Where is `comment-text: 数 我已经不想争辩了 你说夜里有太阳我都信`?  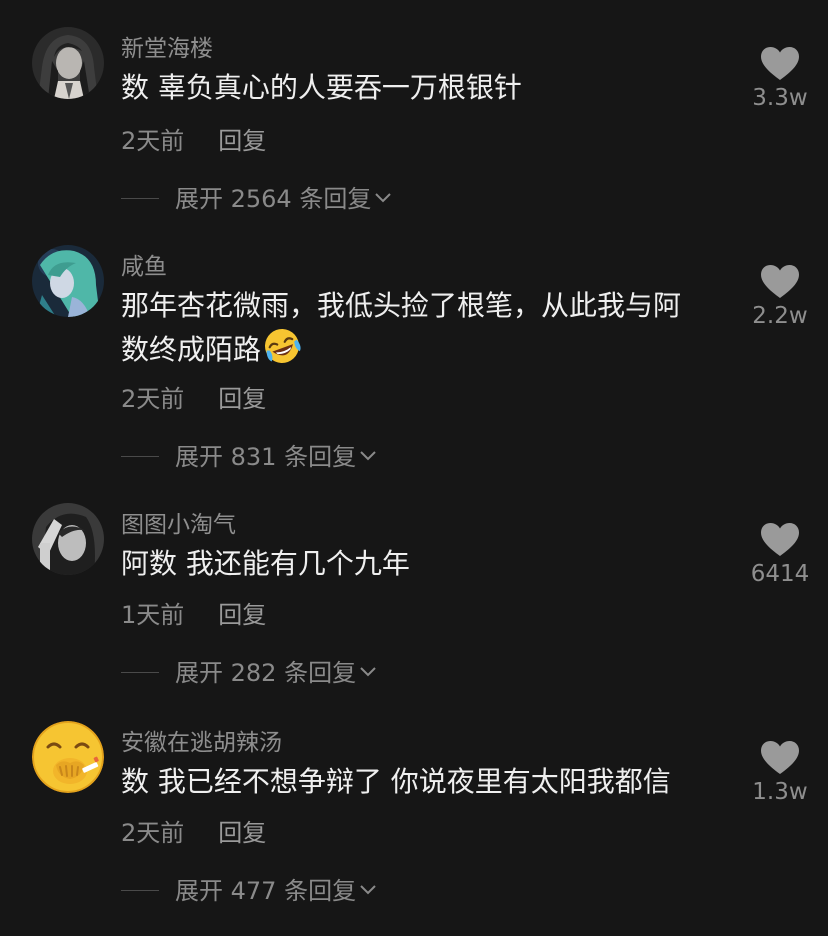
comment-text: 数 我已经不想争辩了 你说夜里有太阳我都信 is located at coordinates (396, 781).